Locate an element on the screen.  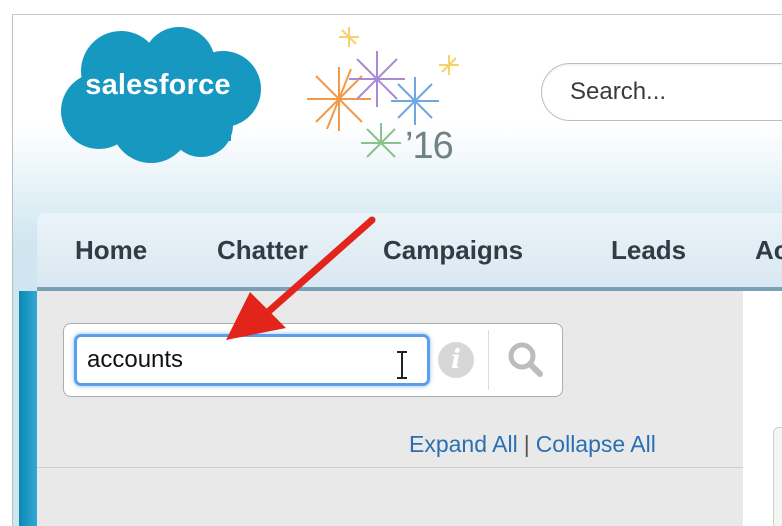
expand-all-link: Expand All is located at coordinates (463, 444).